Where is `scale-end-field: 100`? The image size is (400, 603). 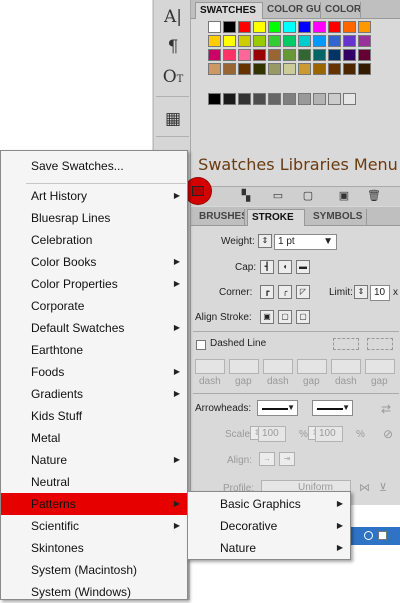
scale-end-field: 100 is located at coordinates (329, 434).